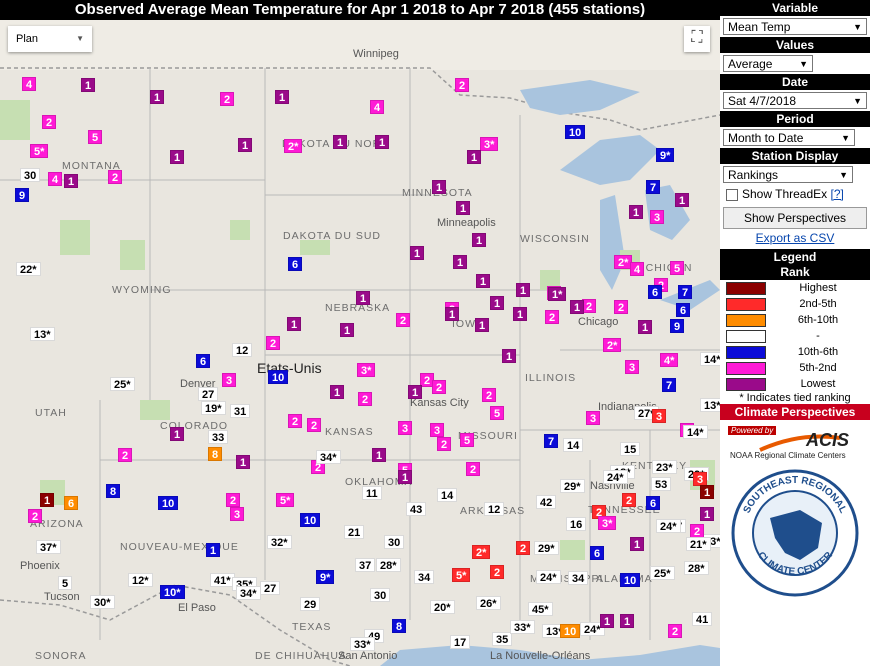  Describe the element at coordinates (664, 467) in the screenshot. I see `station-marker: 23*` at that location.